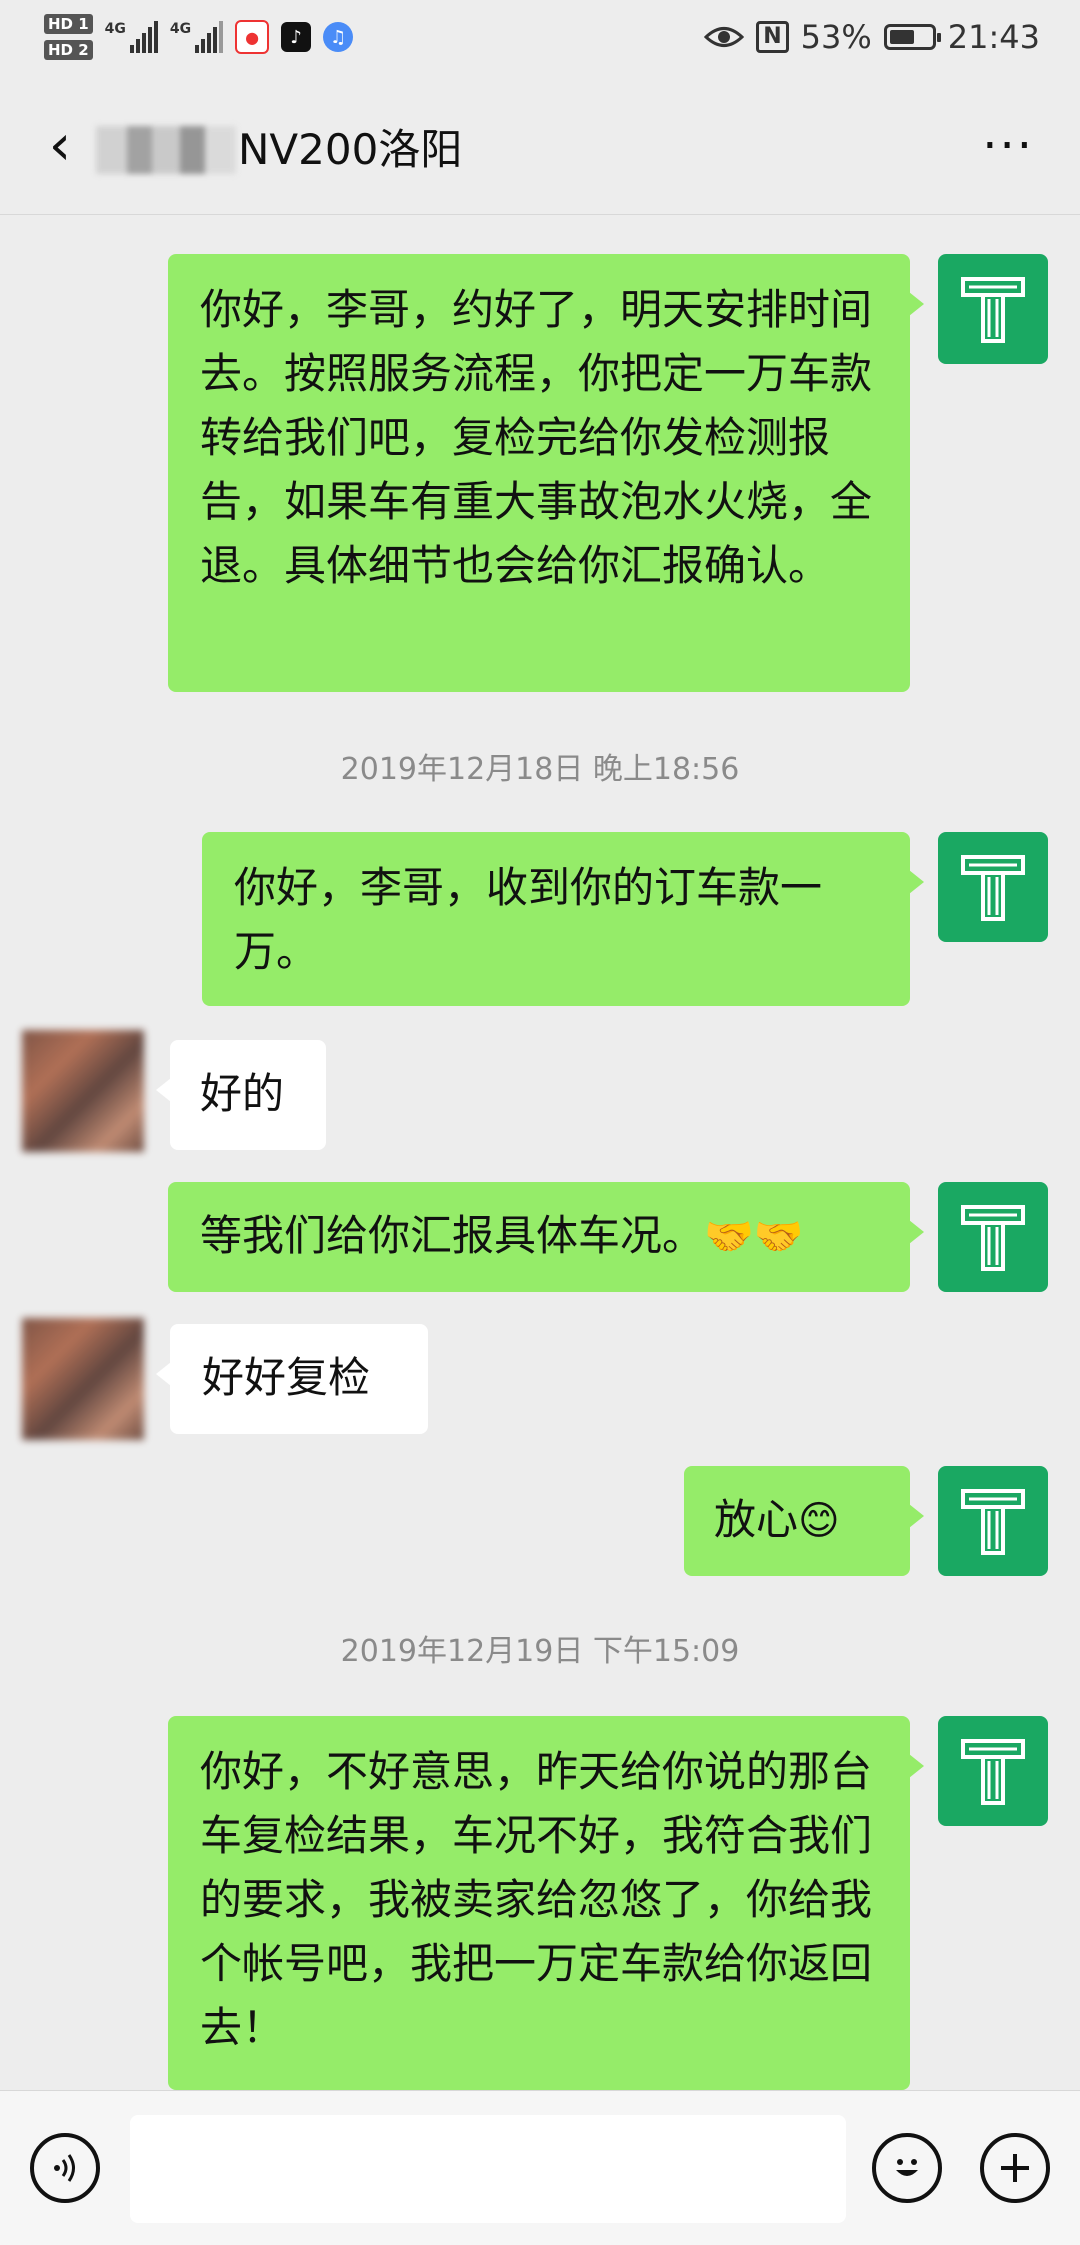  I want to click on blurred-contact-name, so click(166, 150).